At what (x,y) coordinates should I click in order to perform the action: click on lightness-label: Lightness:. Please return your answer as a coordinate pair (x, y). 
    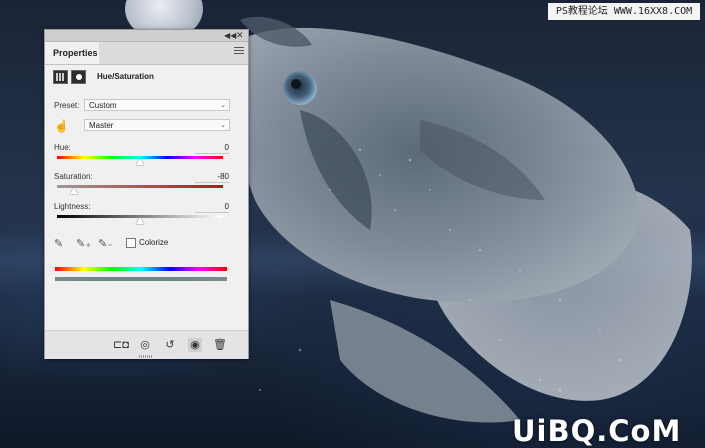
    Looking at the image, I should click on (72, 206).